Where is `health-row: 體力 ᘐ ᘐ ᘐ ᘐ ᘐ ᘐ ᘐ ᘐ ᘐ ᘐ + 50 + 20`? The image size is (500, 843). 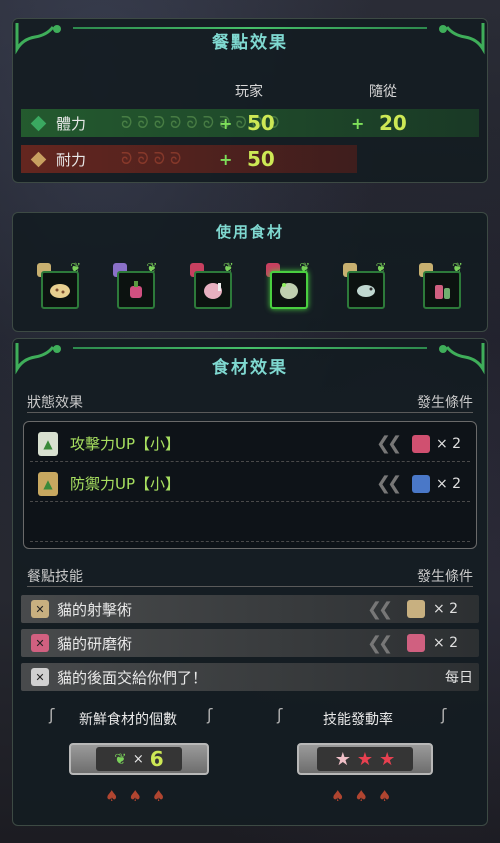
health-row: 體力 ᘐ ᘐ ᘐ ᘐ ᘐ ᘐ ᘐ ᘐ ᘐ ᘐ + 50 + 20 is located at coordinates (250, 123).